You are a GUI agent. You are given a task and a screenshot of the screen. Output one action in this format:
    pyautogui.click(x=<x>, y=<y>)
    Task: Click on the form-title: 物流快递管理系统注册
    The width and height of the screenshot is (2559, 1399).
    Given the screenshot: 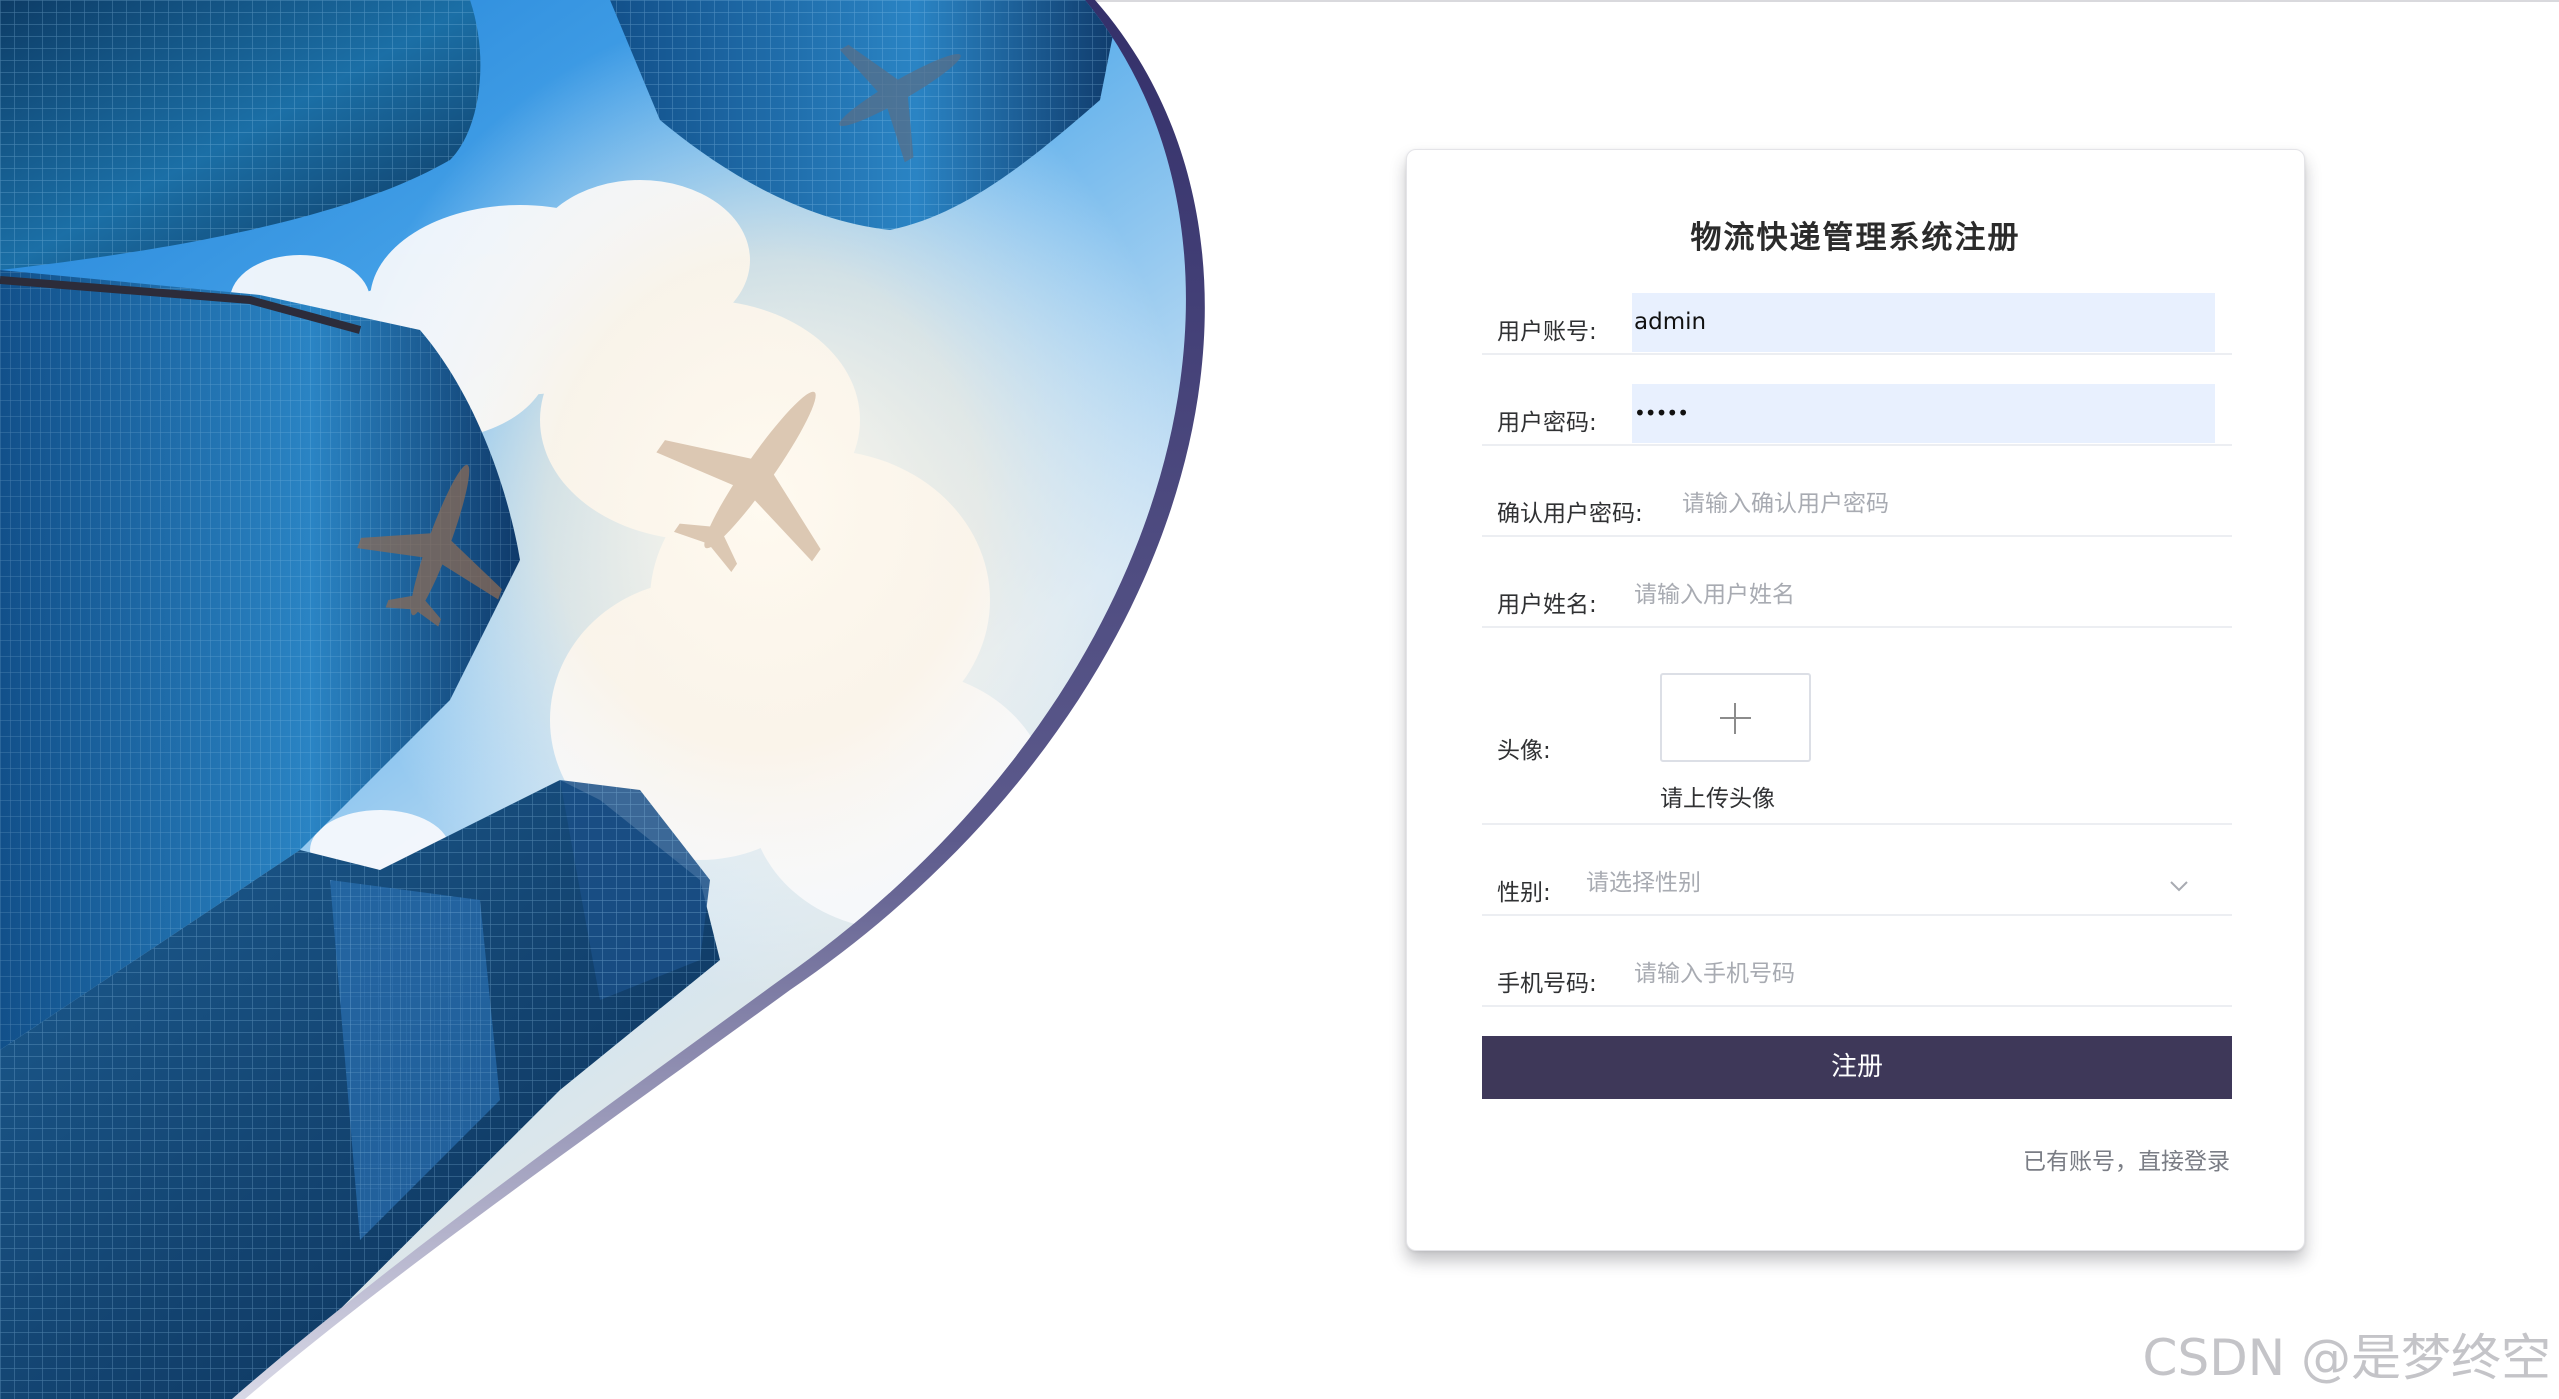 What is the action you would take?
    pyautogui.click(x=1855, y=238)
    